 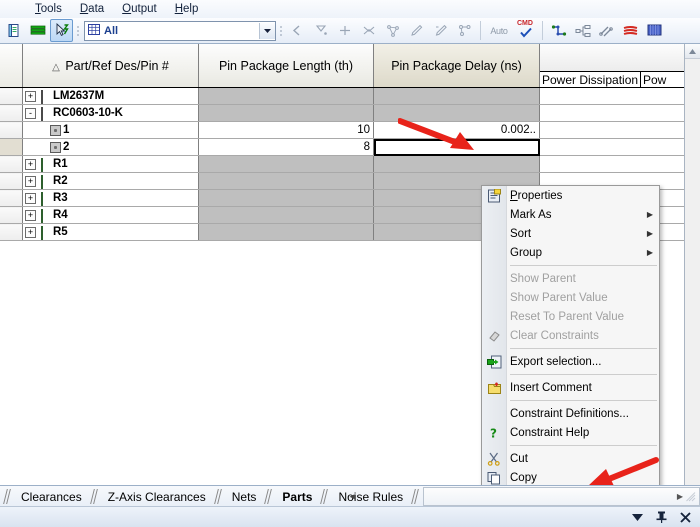 I want to click on select-mode-icon, so click(x=61, y=30).